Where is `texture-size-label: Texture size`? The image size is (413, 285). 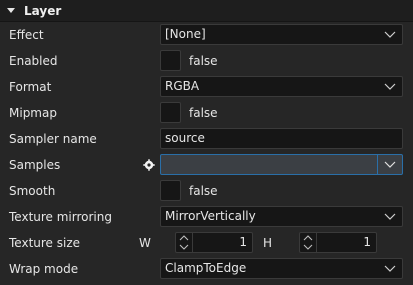 texture-size-label: Texture size is located at coordinates (45, 243).